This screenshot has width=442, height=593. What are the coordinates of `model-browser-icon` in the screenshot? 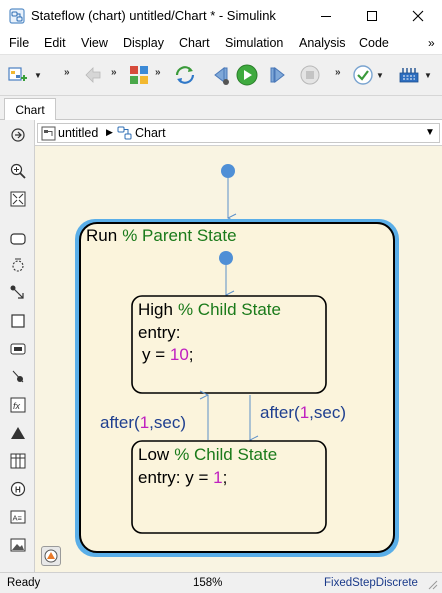 It's located at (18, 75).